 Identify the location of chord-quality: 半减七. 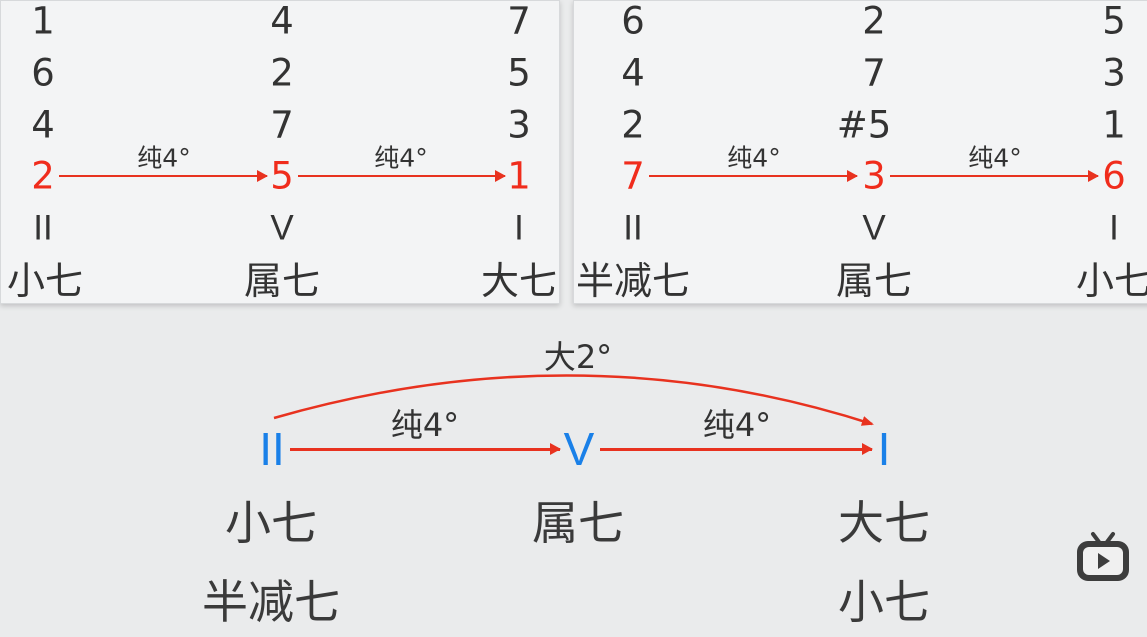
(271, 602).